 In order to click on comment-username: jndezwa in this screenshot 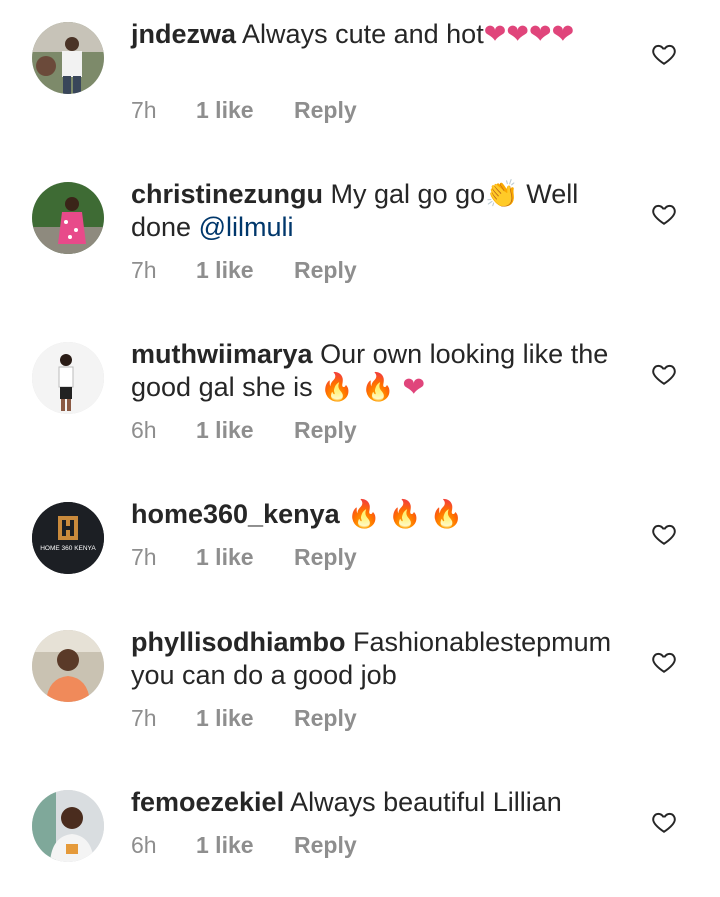, I will do `click(183, 34)`.